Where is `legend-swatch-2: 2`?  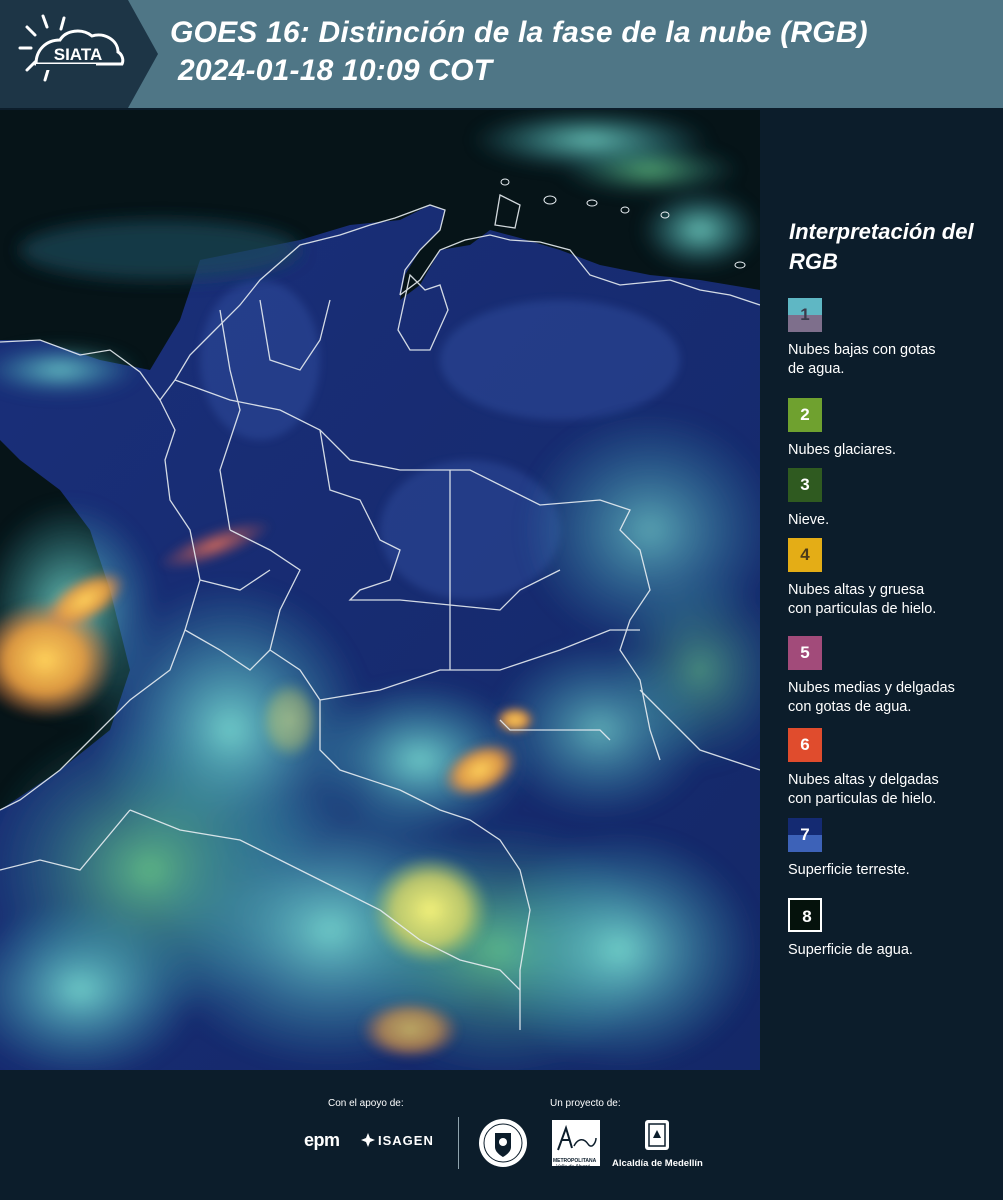 legend-swatch-2: 2 is located at coordinates (805, 415).